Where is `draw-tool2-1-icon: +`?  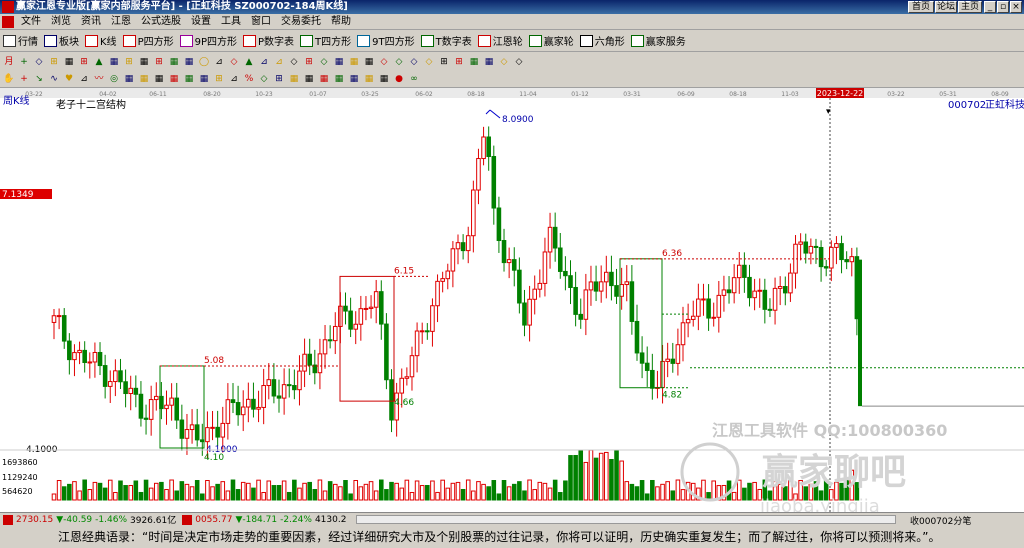 draw-tool2-1-icon: + is located at coordinates (24, 79).